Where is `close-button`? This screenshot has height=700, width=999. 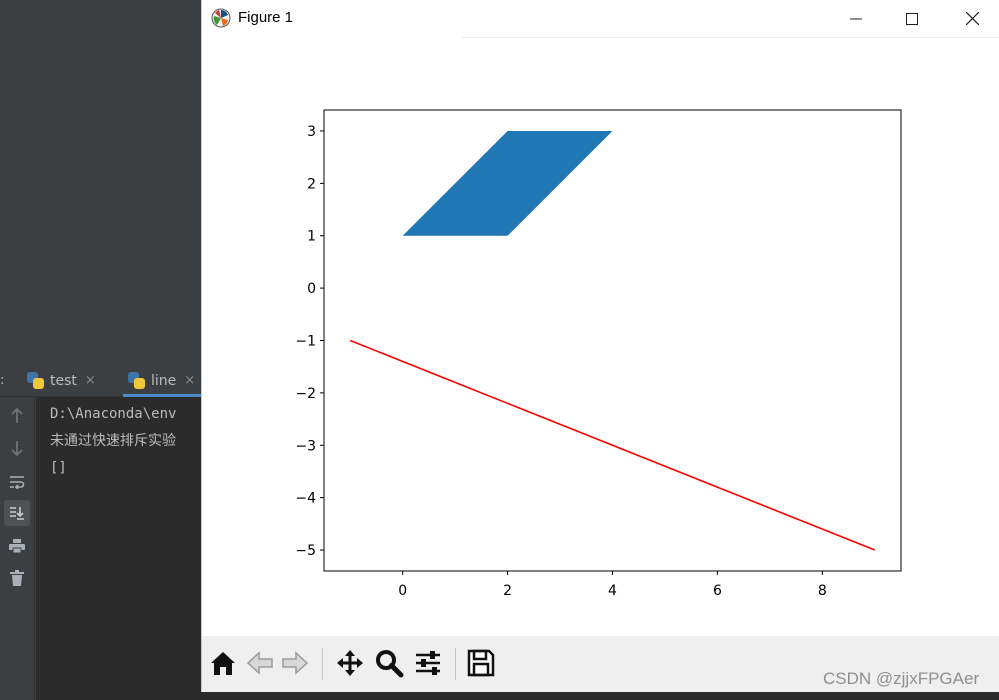 close-button is located at coordinates (970, 18).